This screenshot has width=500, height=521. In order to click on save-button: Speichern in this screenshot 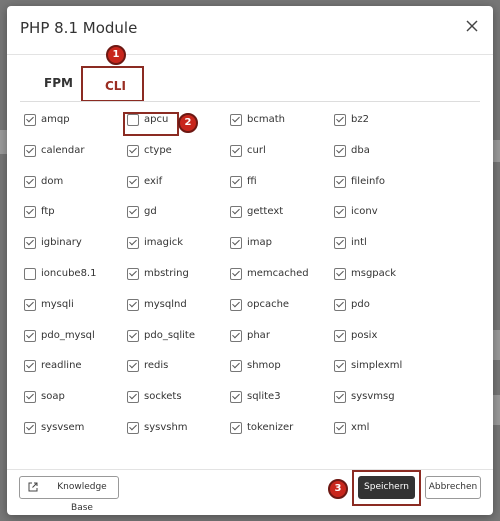, I will do `click(386, 487)`.